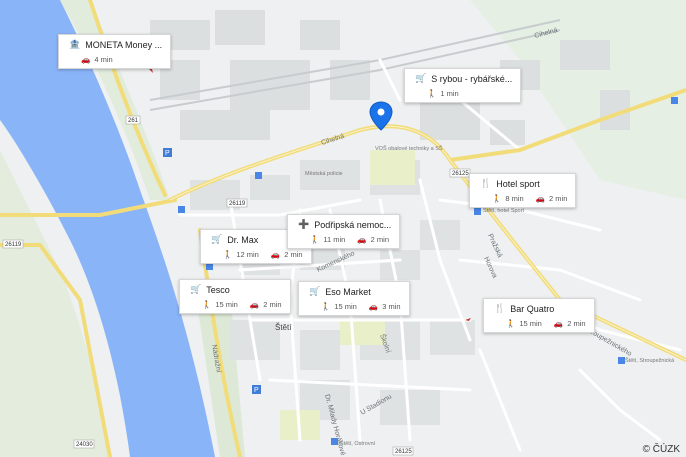 The height and width of the screenshot is (457, 686). I want to click on poi-walk-time: 11 min, so click(334, 239).